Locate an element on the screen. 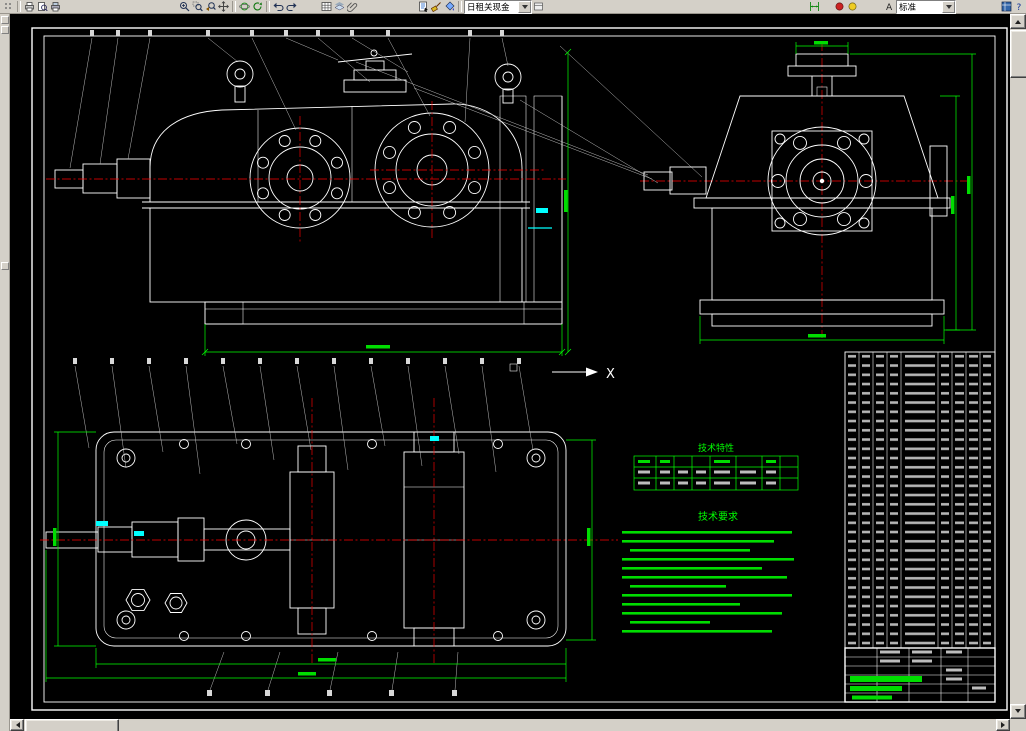  main-toolbar: 日租关现金 A 标准 ? is located at coordinates (513, 7).